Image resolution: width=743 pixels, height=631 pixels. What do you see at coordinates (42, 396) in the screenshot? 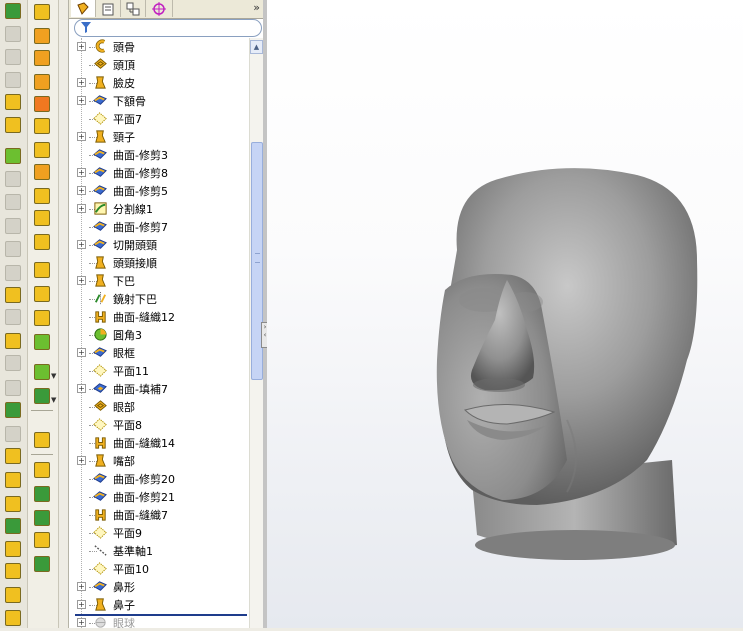
I see `curve-icon` at bounding box center [42, 396].